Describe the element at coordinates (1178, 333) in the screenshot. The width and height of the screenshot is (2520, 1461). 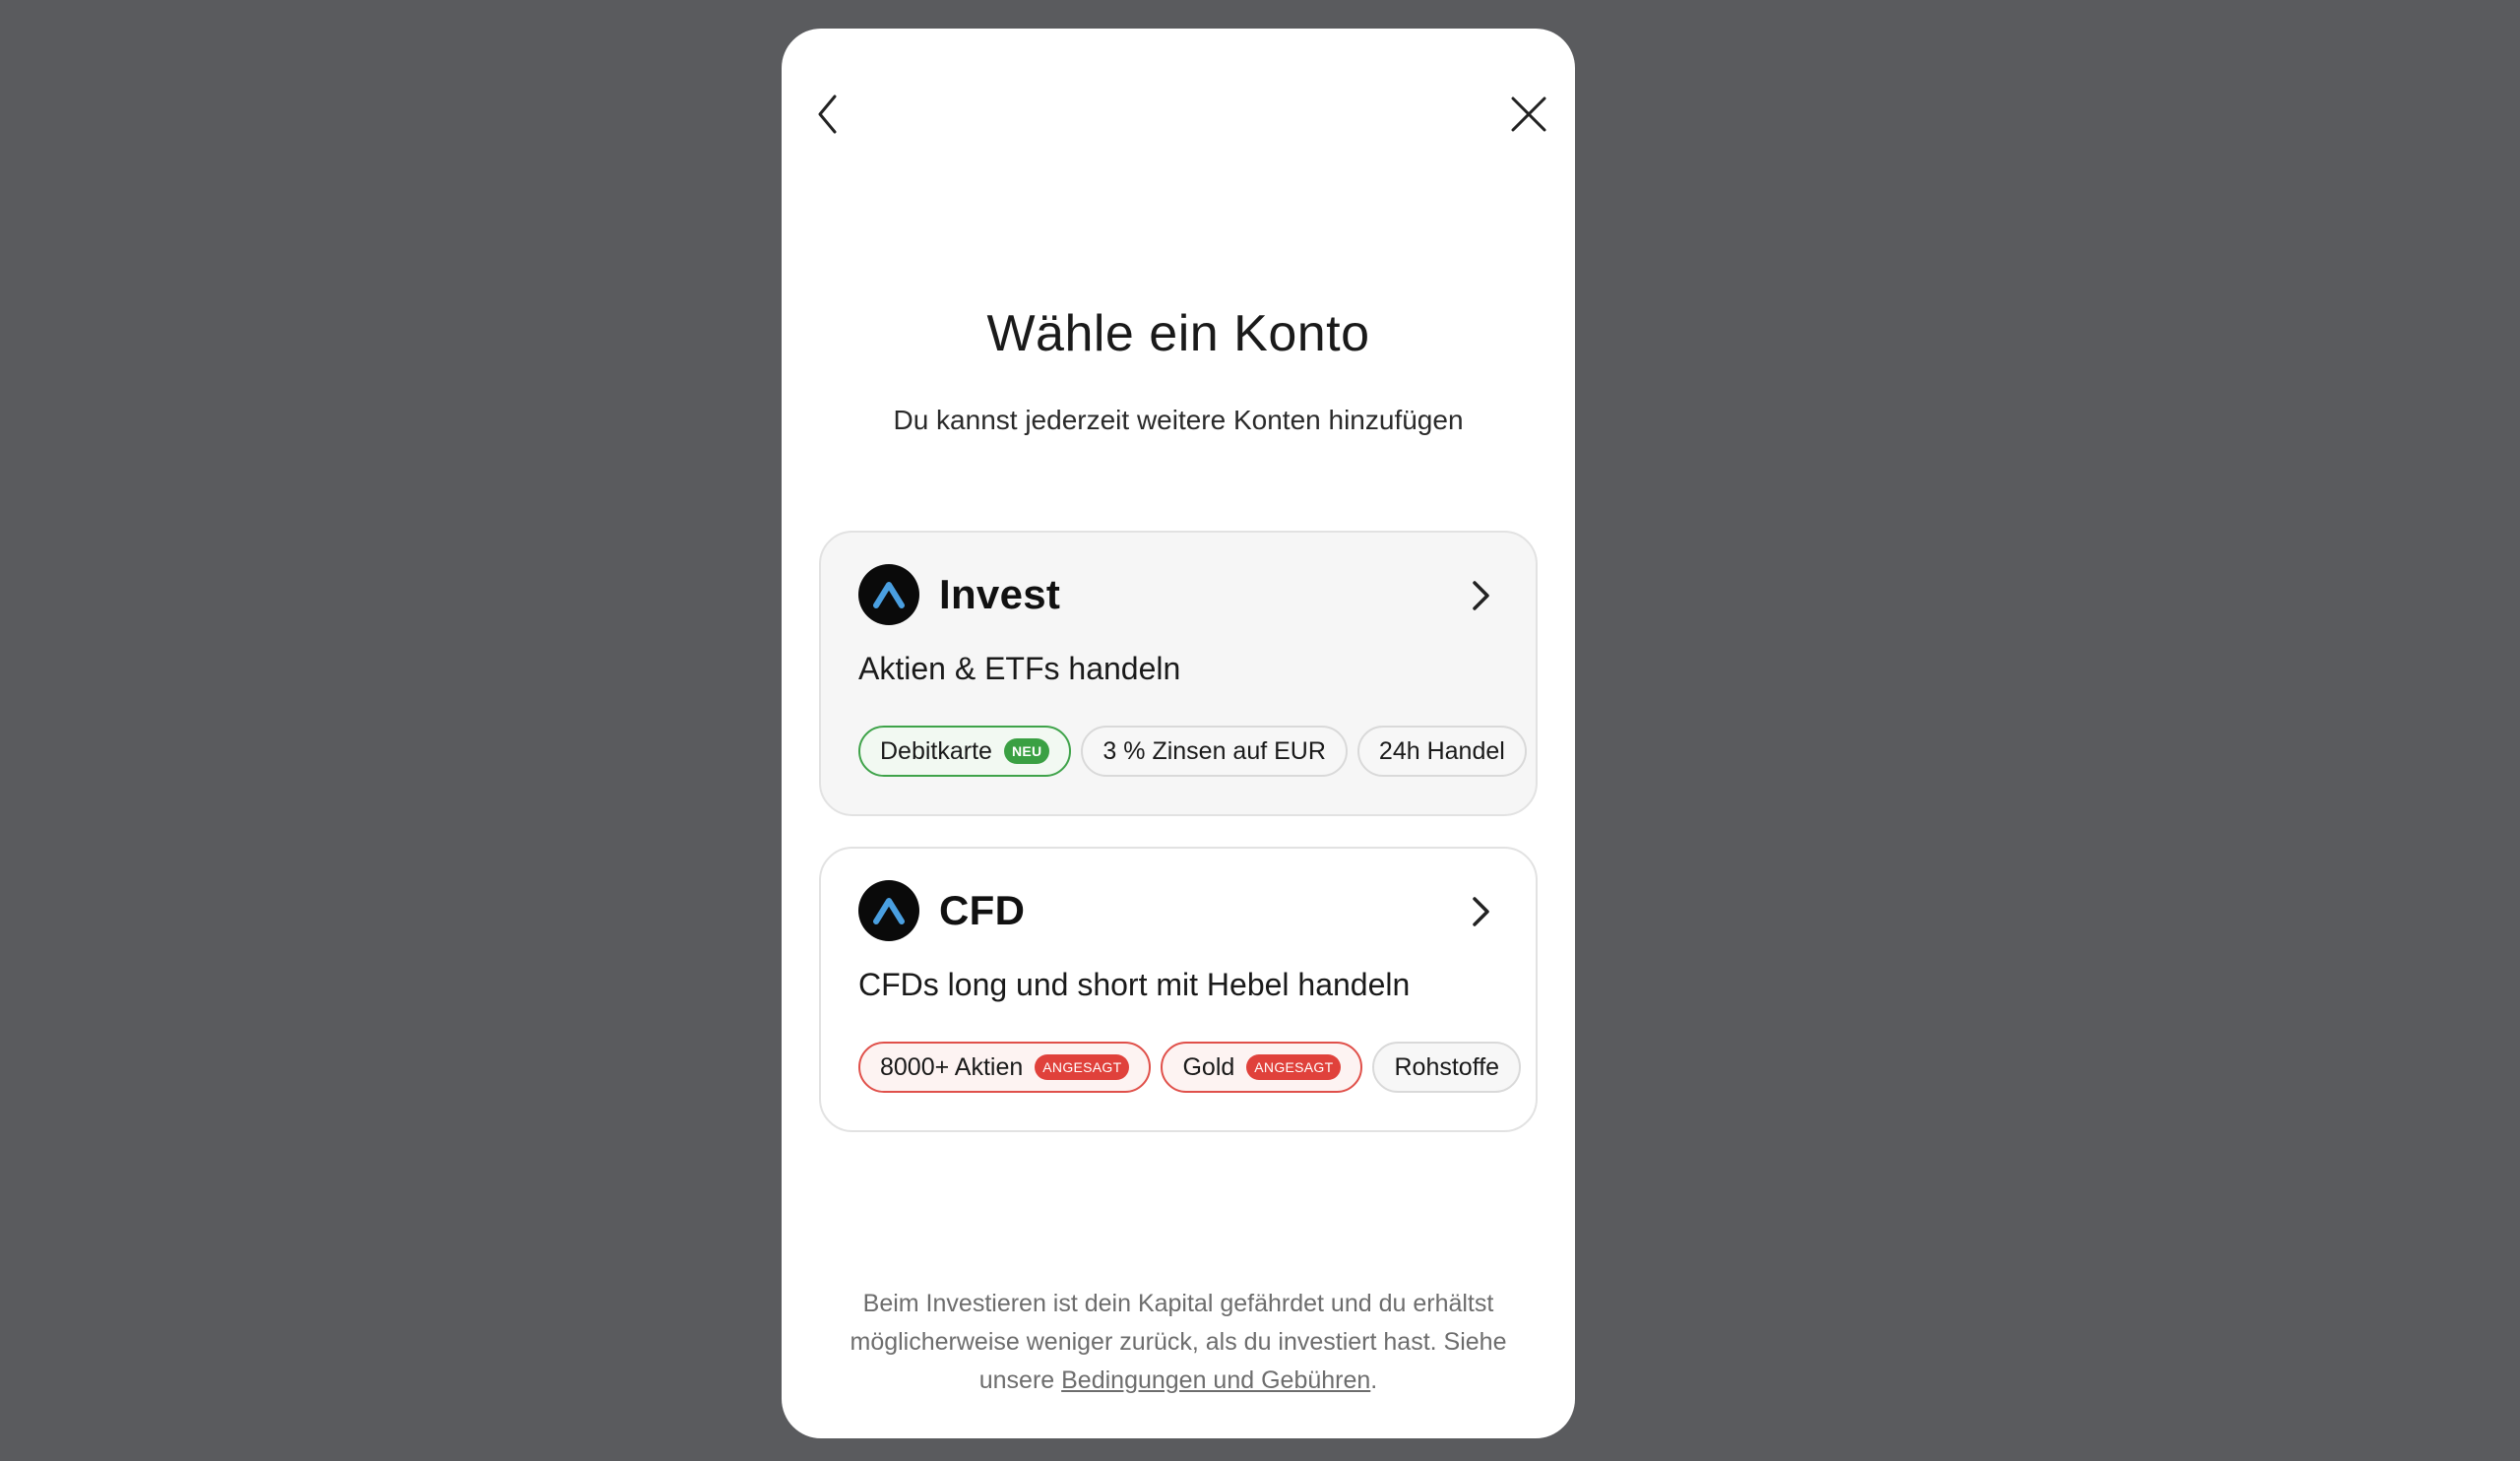
I see `page-title: Wähle ein Konto` at that location.